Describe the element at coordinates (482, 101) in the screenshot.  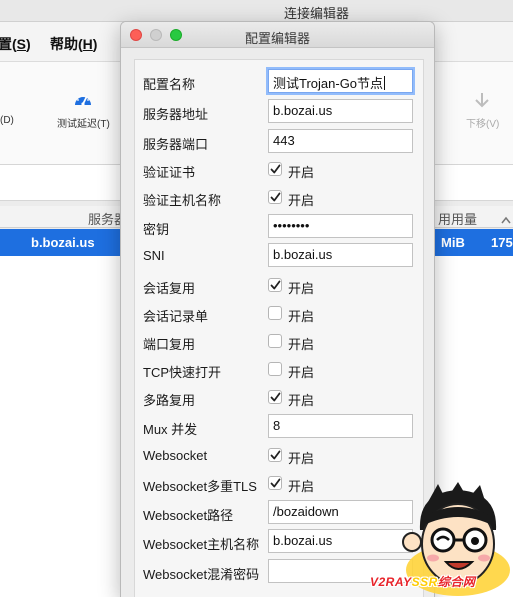
I see `arrow-down-icon` at that location.